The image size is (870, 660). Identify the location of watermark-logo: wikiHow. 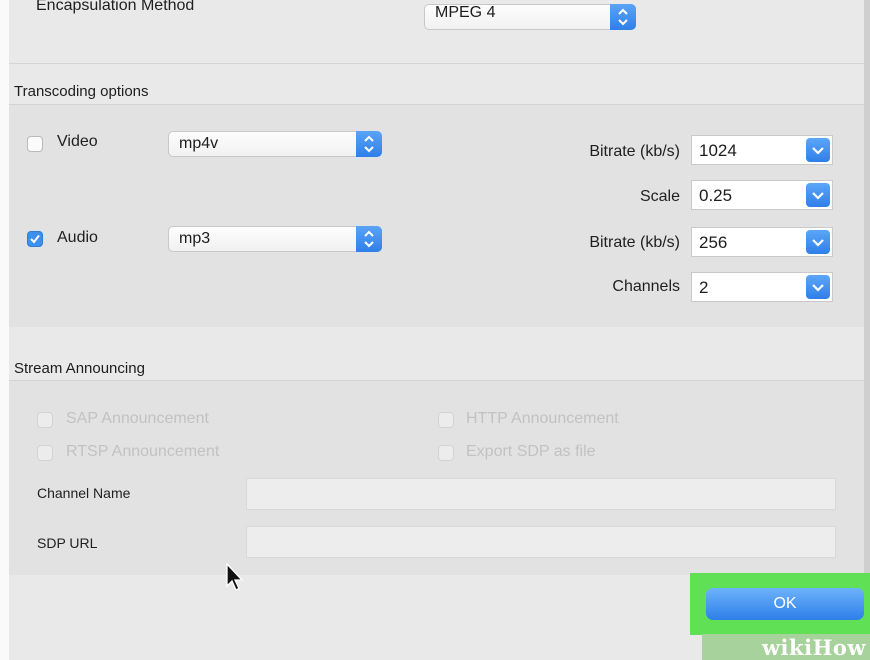
(786, 647).